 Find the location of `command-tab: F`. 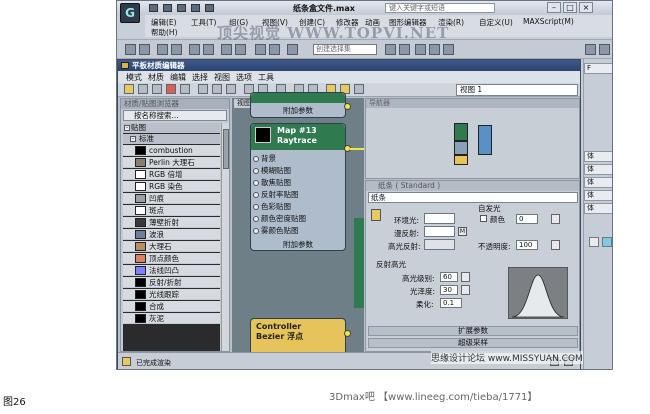

command-tab: F is located at coordinates (598, 68).